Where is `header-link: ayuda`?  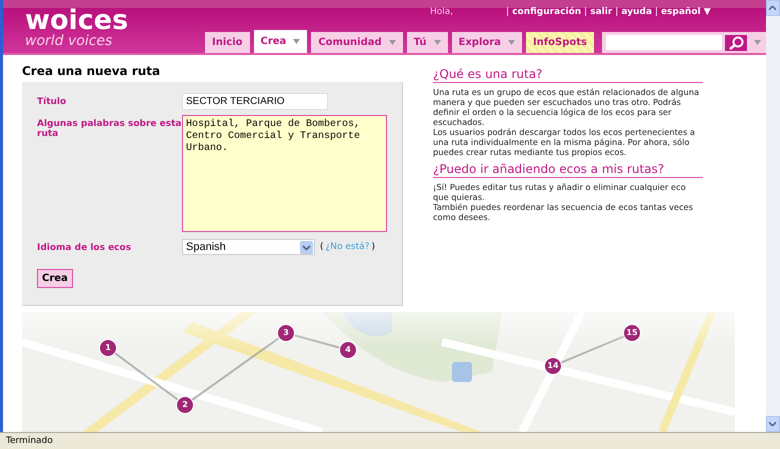
header-link: ayuda is located at coordinates (636, 12).